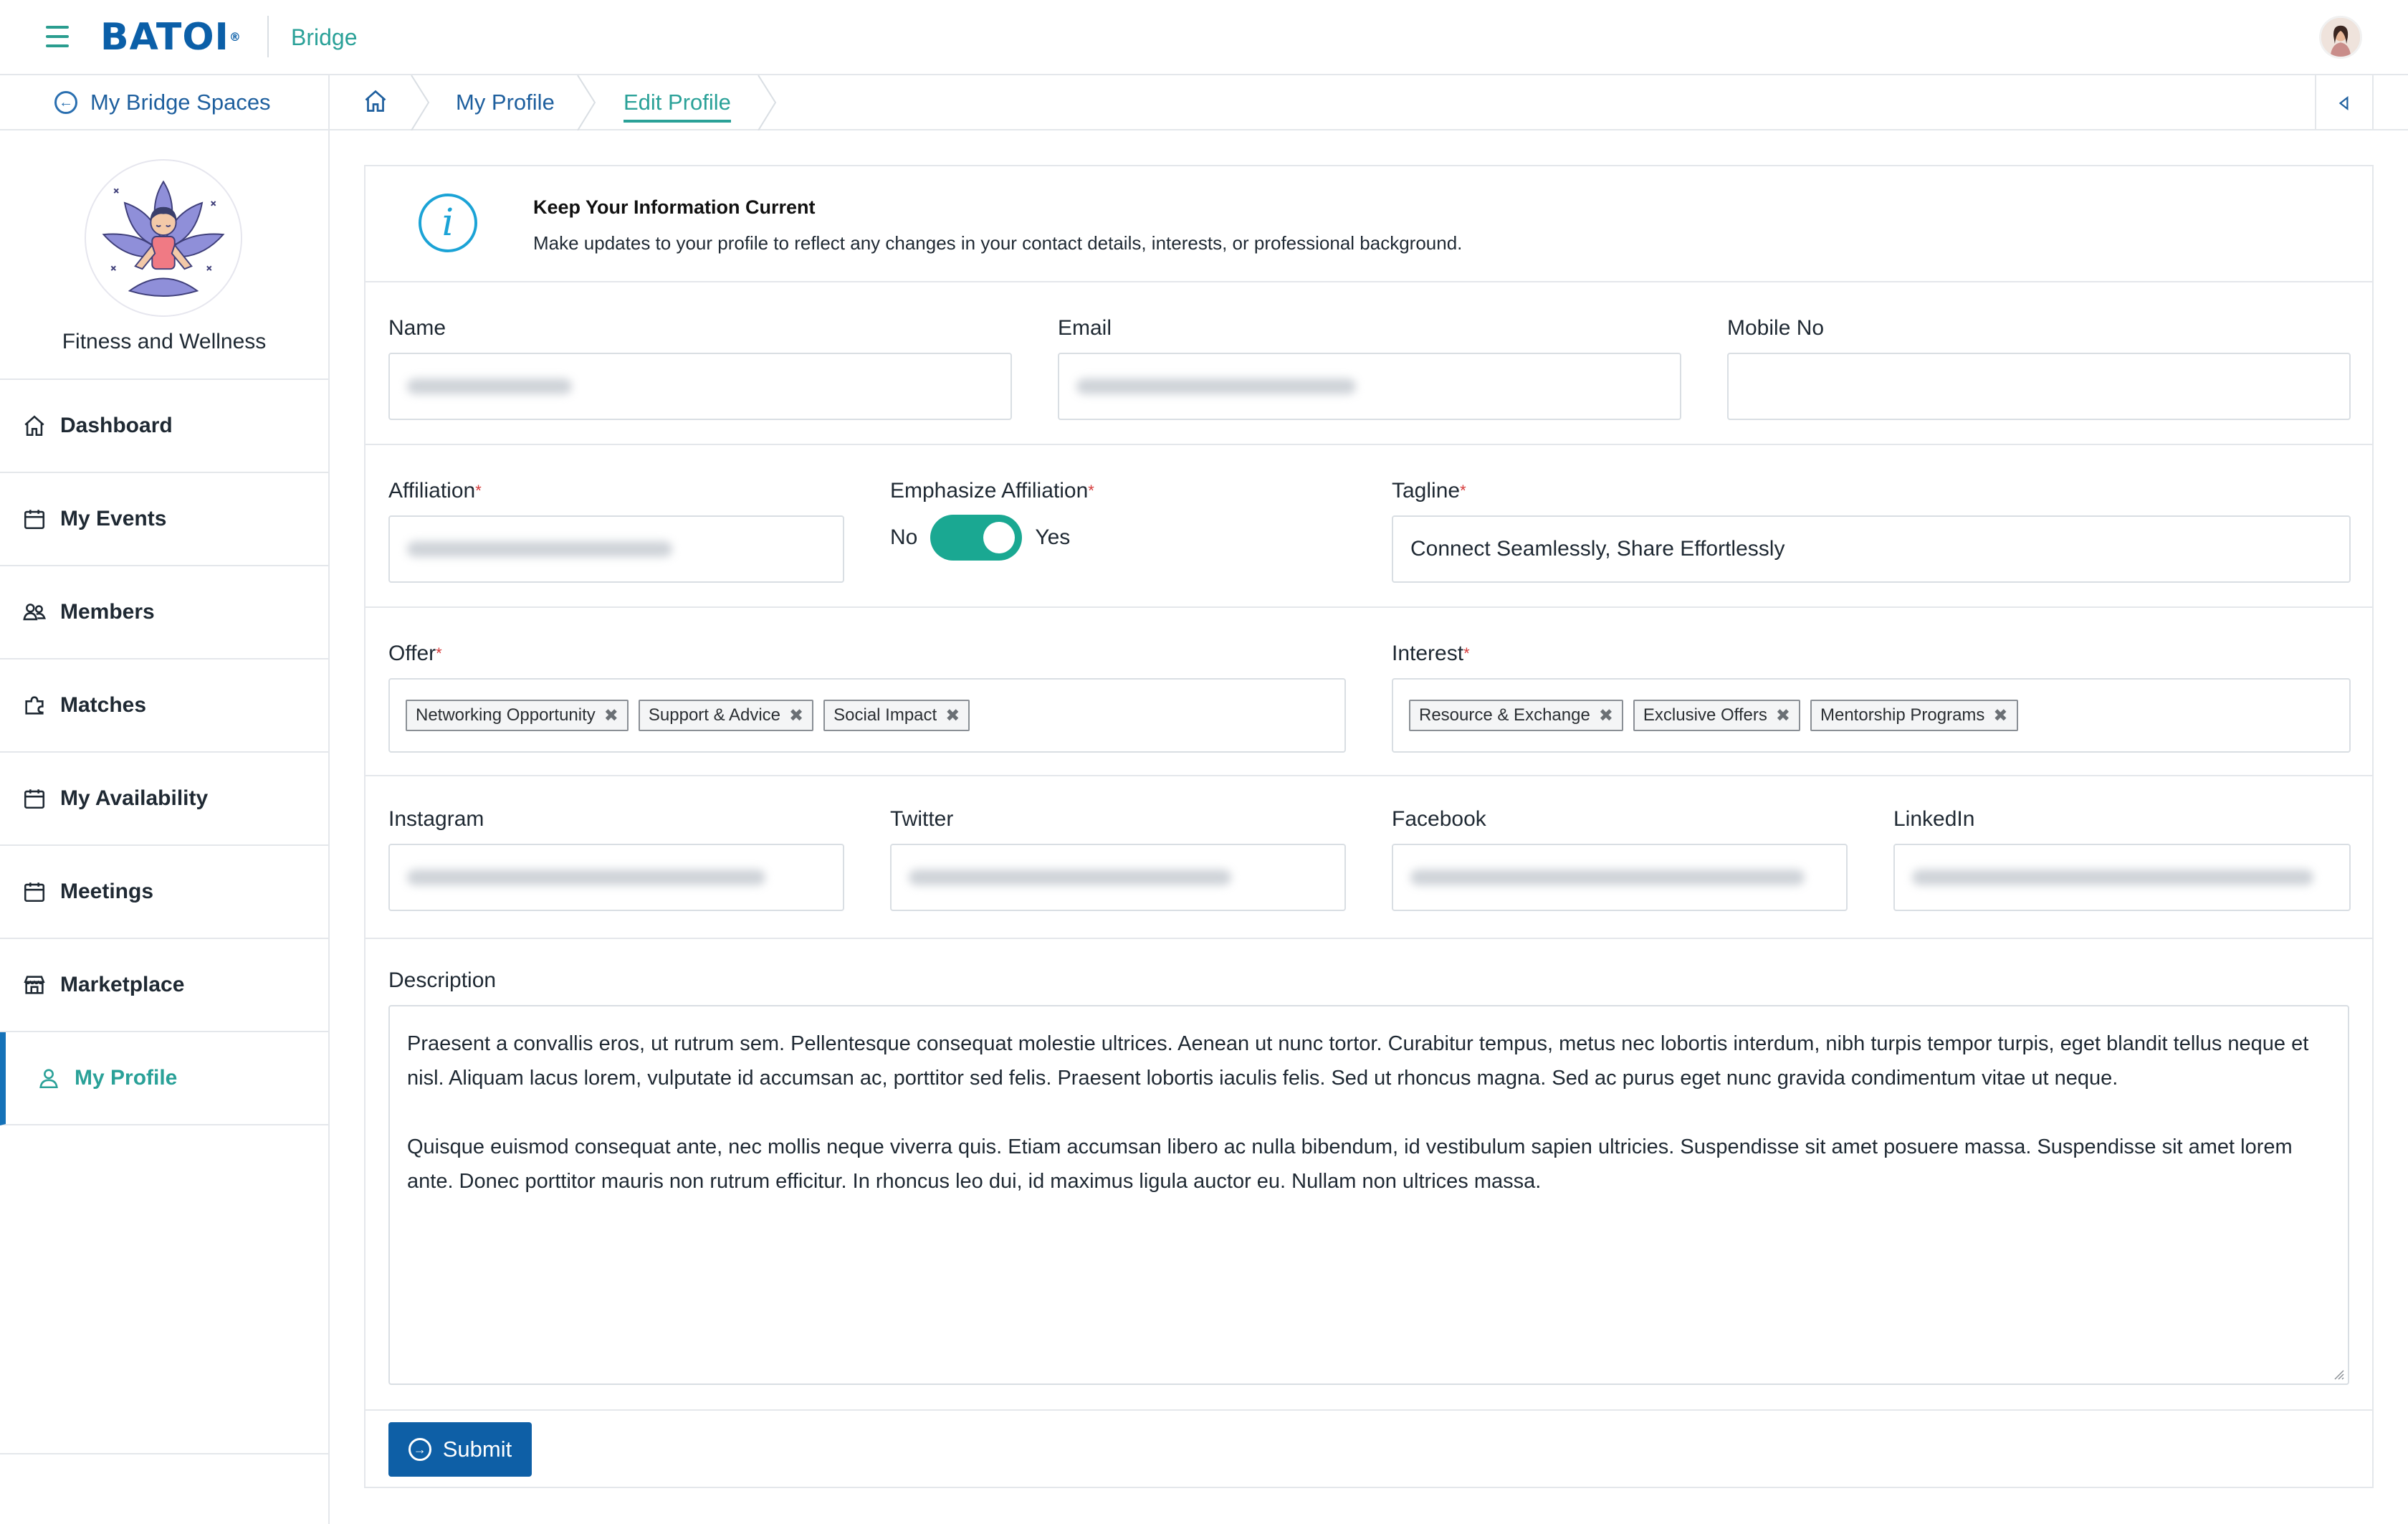 The height and width of the screenshot is (1524, 2408). What do you see at coordinates (1934, 819) in the screenshot?
I see `linkedin-label: LinkedIn` at bounding box center [1934, 819].